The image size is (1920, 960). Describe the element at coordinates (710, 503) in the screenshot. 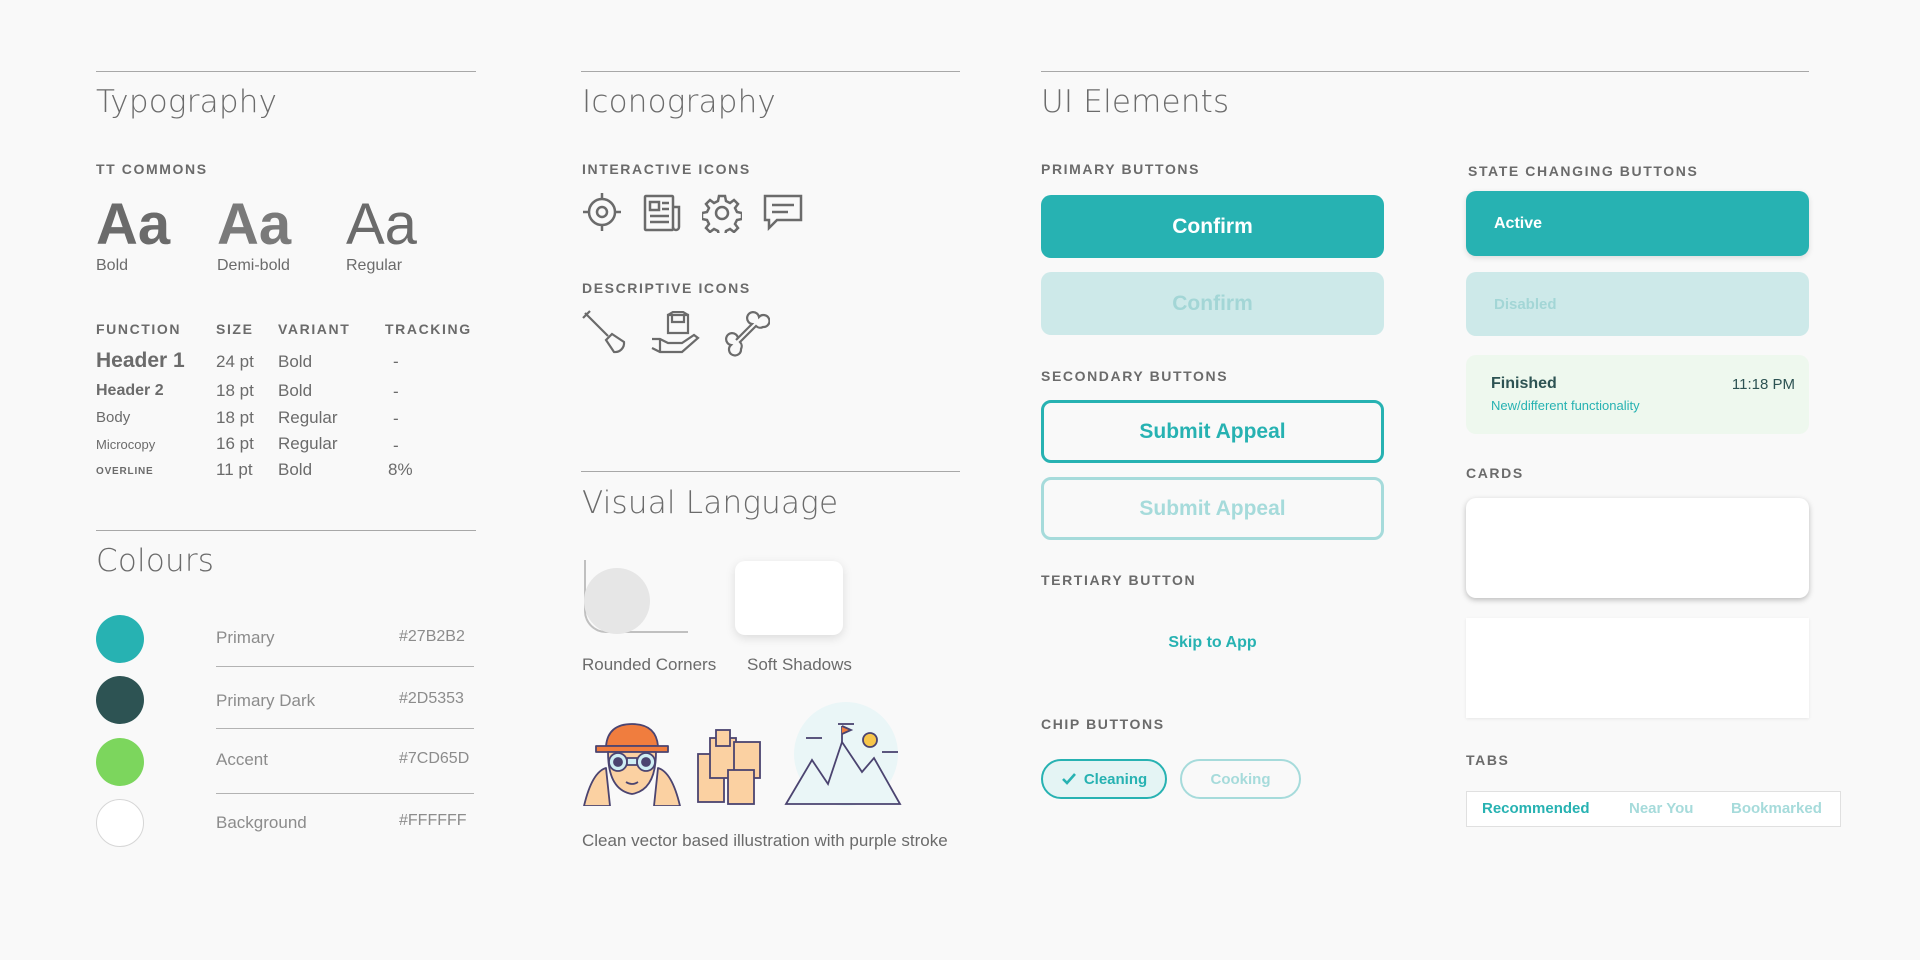

I see `visual-language-title: Visual Language` at that location.